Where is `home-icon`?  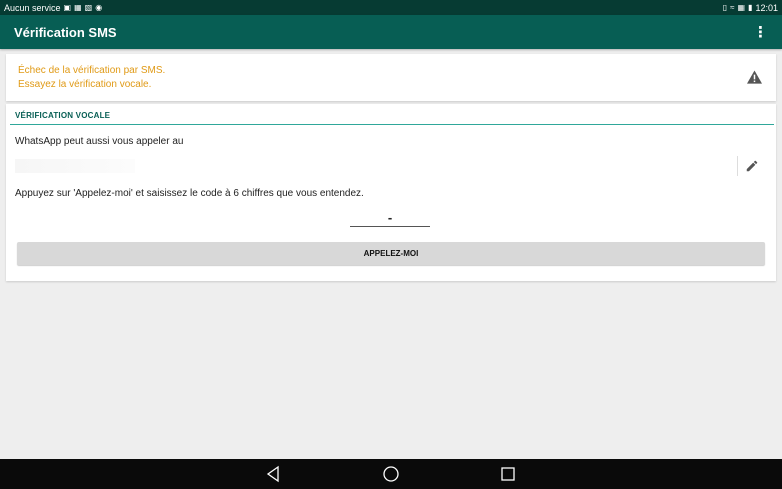
home-icon is located at coordinates (391, 474).